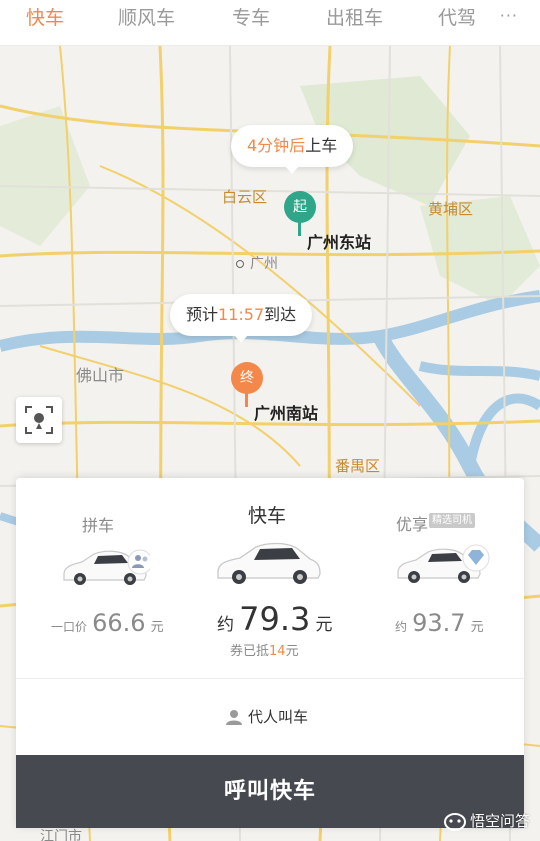  I want to click on start-pin-stem, so click(299, 229).